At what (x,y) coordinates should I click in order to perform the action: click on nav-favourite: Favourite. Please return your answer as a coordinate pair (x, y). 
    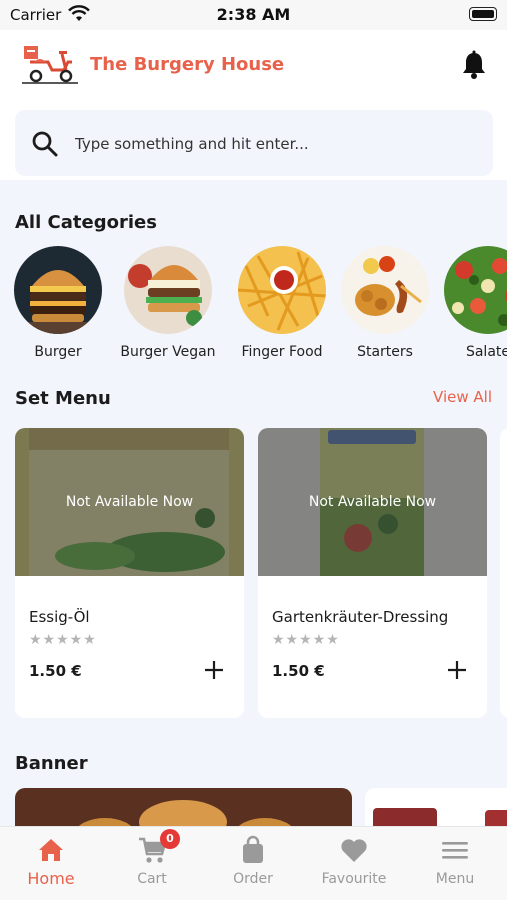
    Looking at the image, I should click on (354, 861).